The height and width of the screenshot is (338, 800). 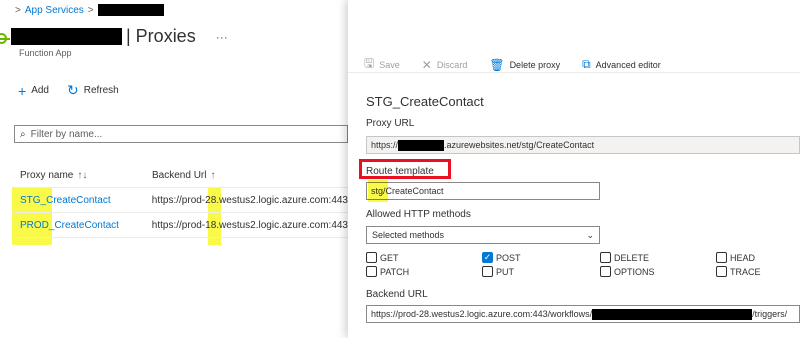 I want to click on method-trace-checkbox: TRACE, so click(x=738, y=271).